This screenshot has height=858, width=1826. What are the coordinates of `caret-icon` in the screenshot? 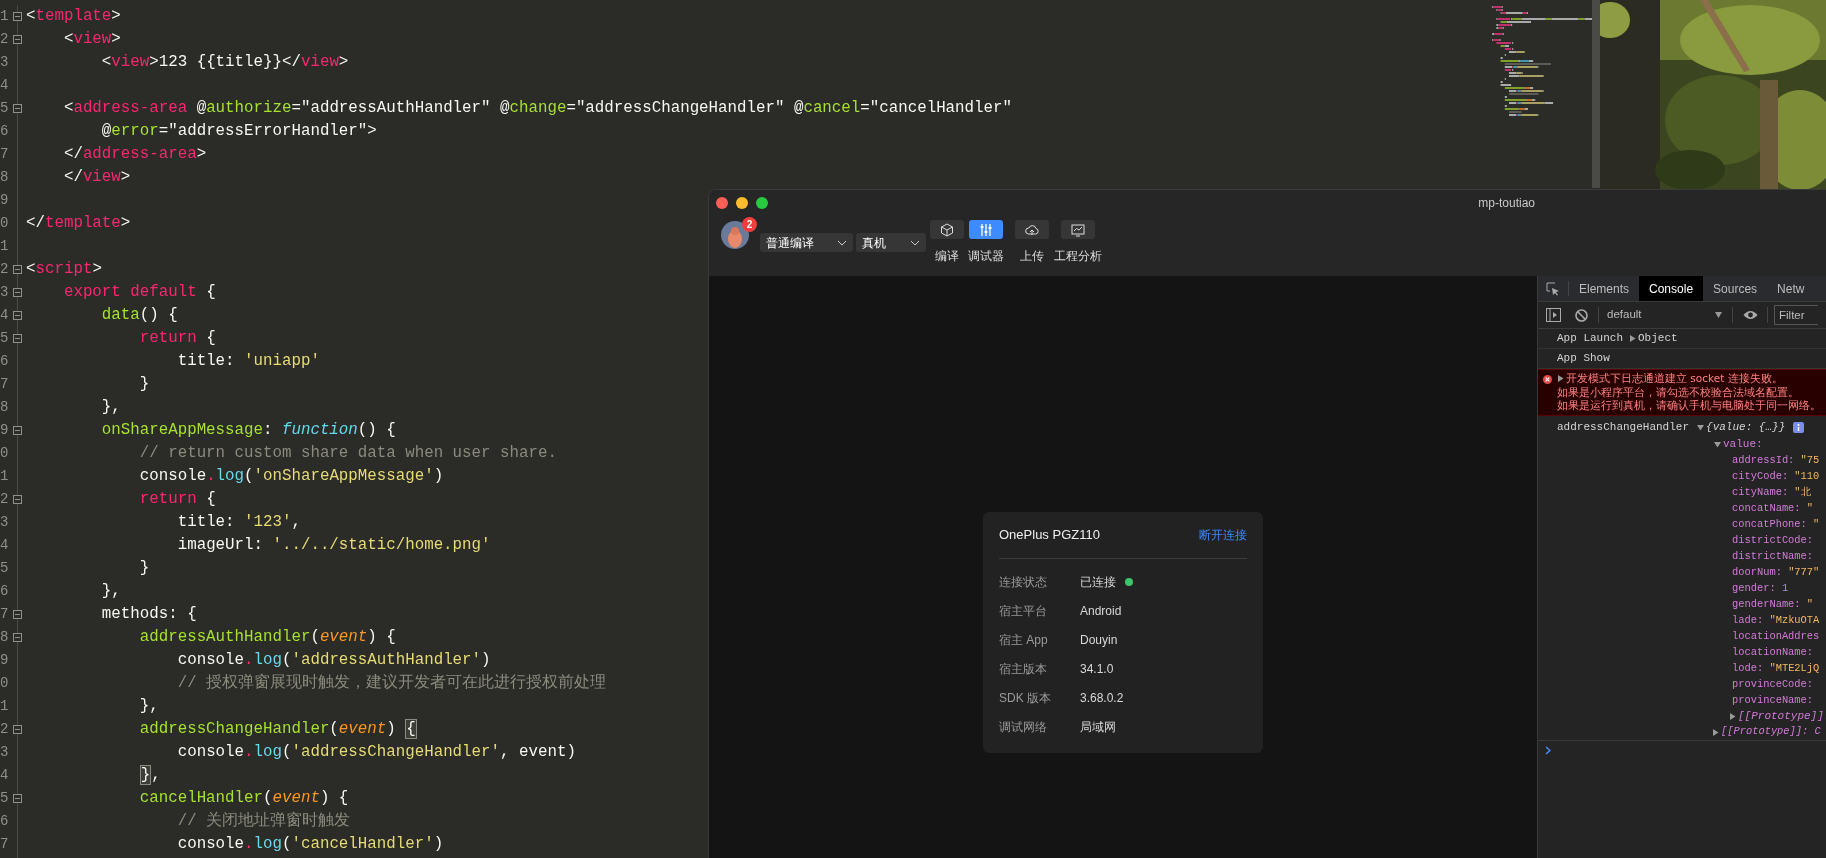 It's located at (1718, 315).